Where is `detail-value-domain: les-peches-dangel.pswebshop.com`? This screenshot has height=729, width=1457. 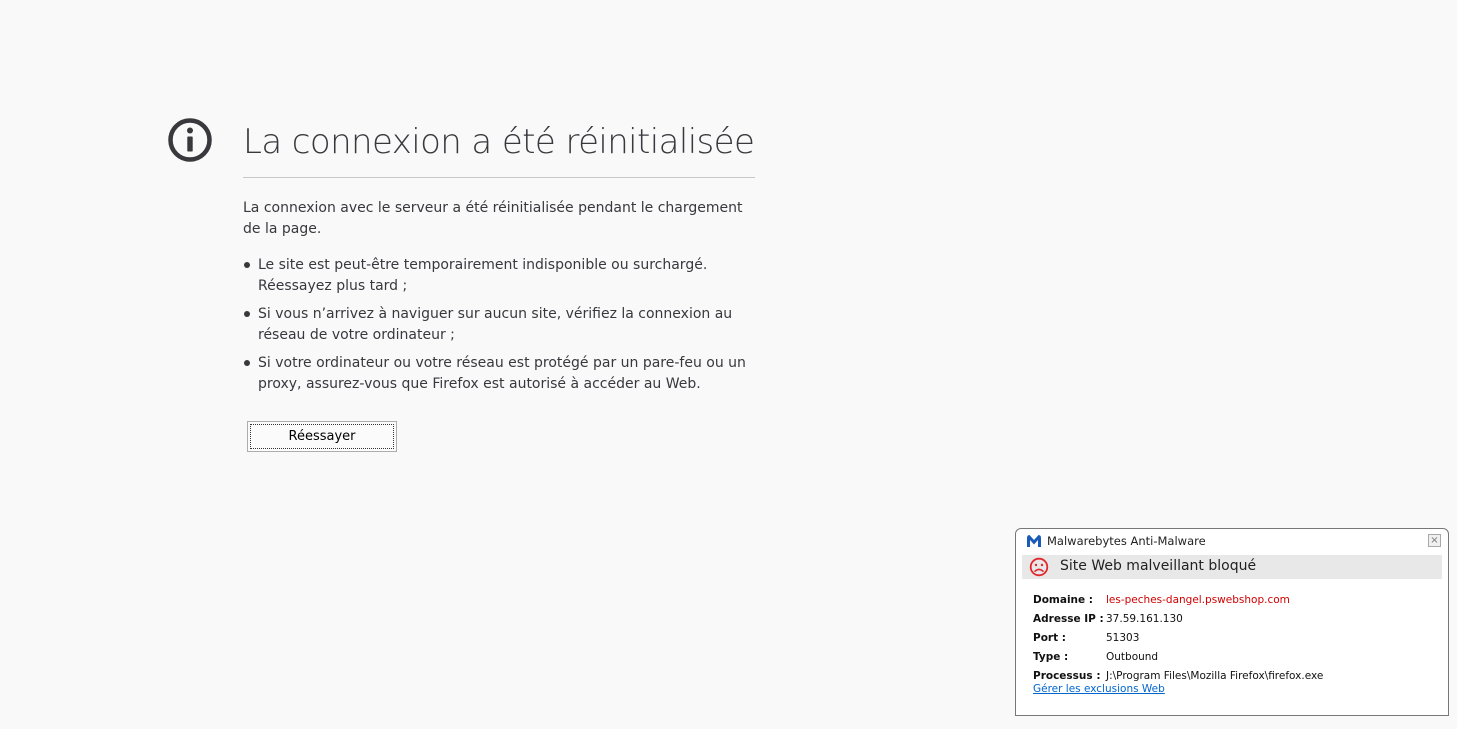 detail-value-domain: les-peches-dangel.pswebshop.com is located at coordinates (1198, 600).